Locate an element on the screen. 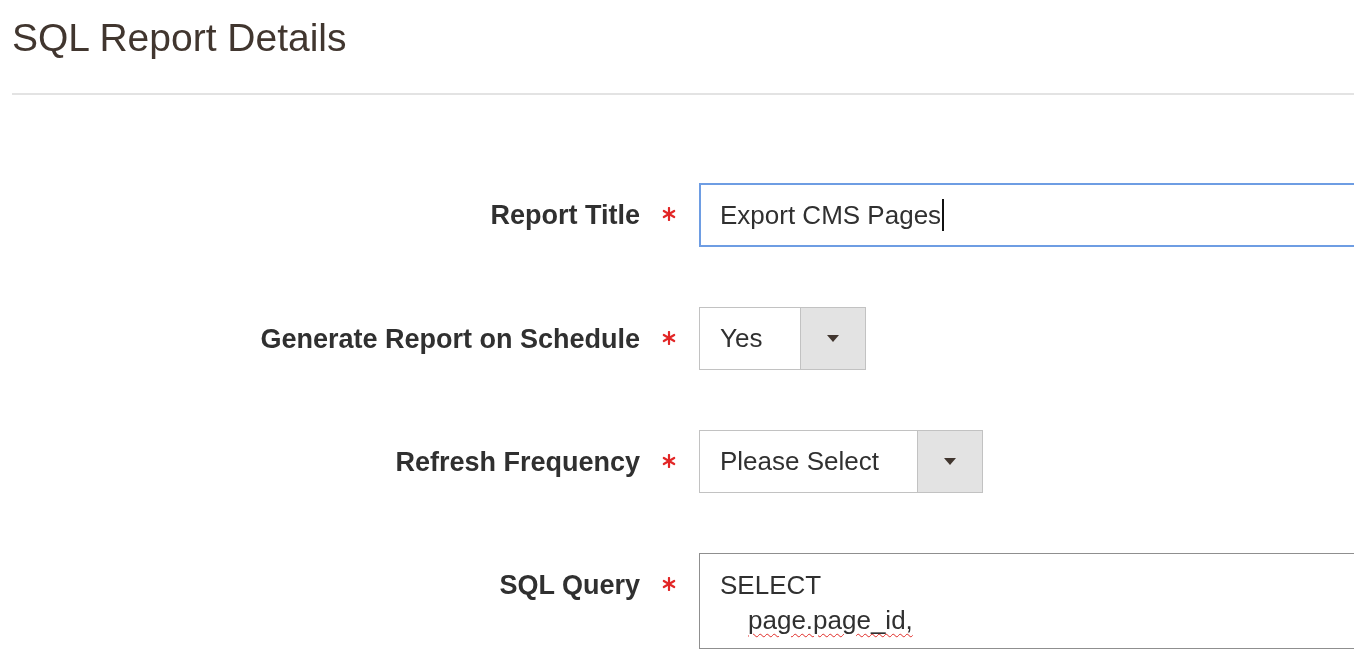  page-title: SQL Report Details is located at coordinates (179, 38).